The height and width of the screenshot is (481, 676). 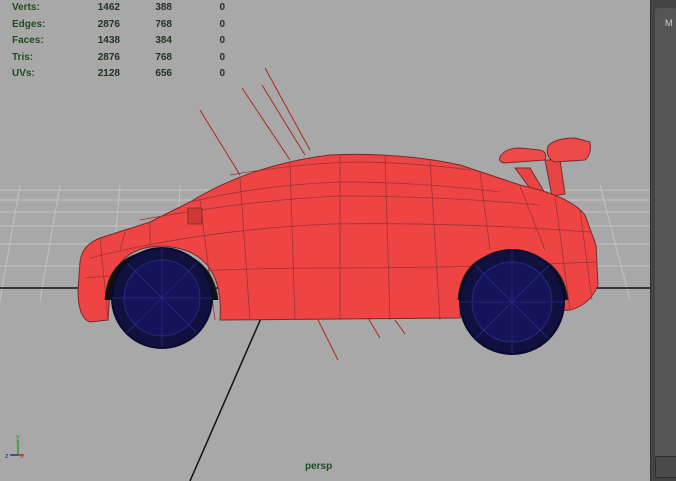 I want to click on hud-value: 388, so click(x=163, y=7).